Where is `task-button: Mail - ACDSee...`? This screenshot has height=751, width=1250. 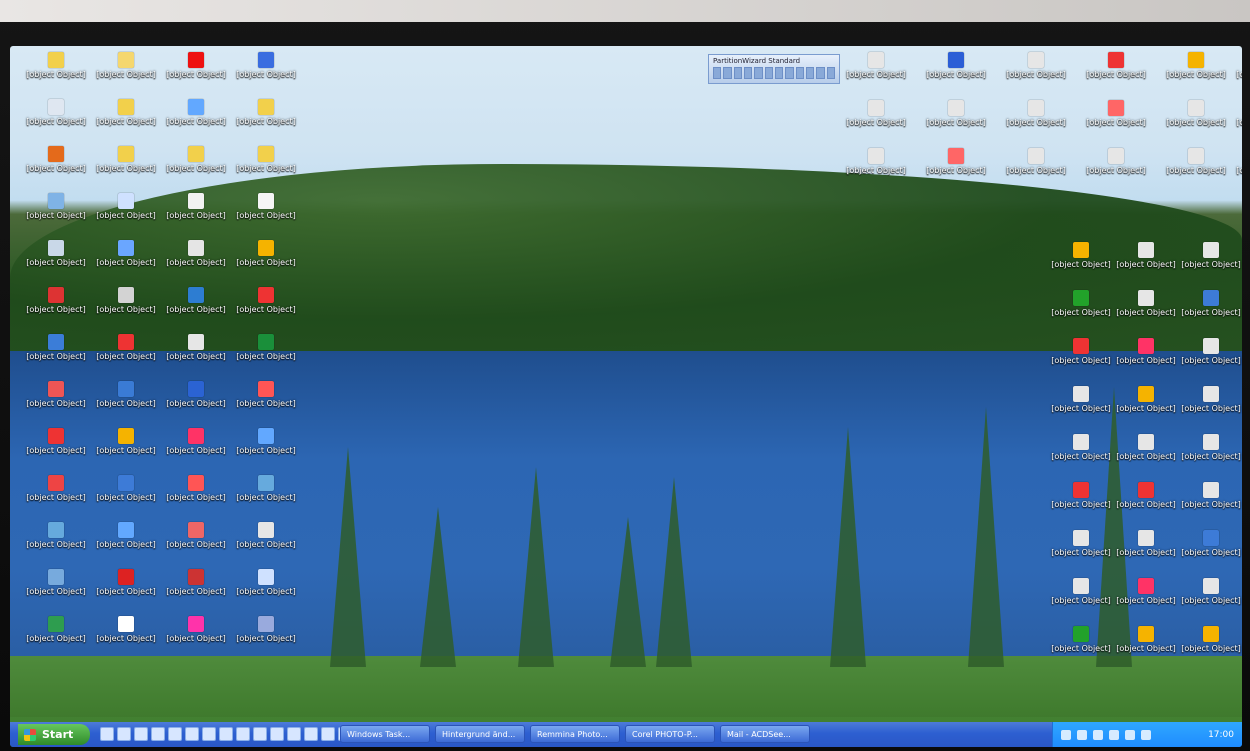
task-button: Mail - ACDSee... is located at coordinates (765, 734).